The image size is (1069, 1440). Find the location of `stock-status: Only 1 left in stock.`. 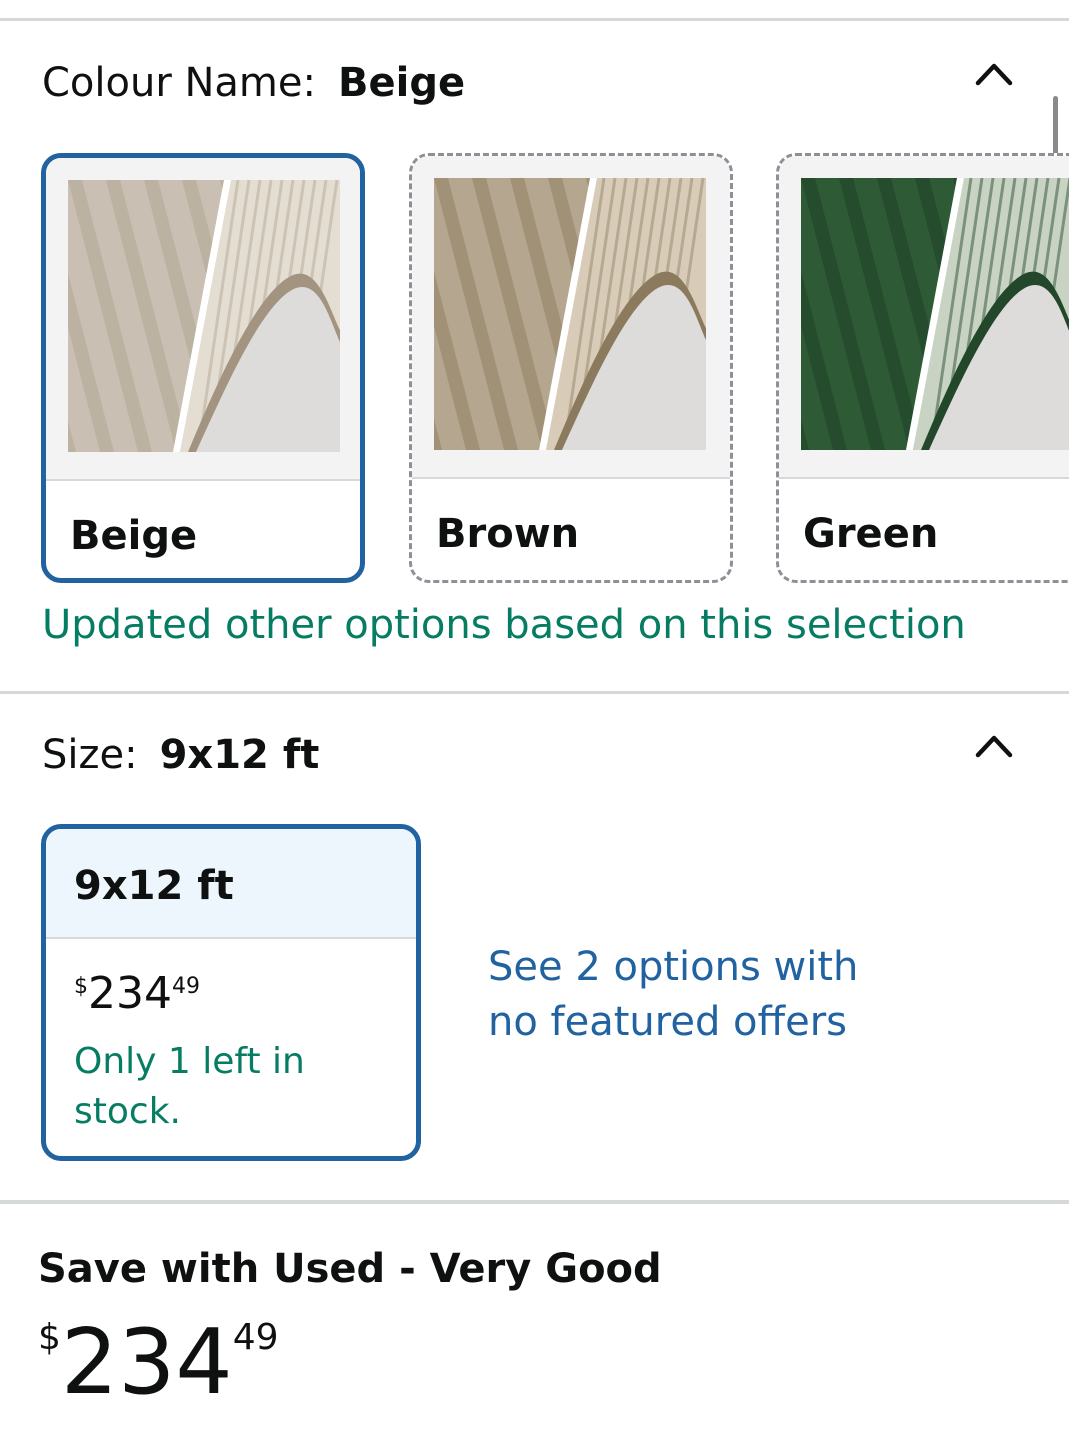

stock-status: Only 1 left in stock. is located at coordinates (189, 1086).